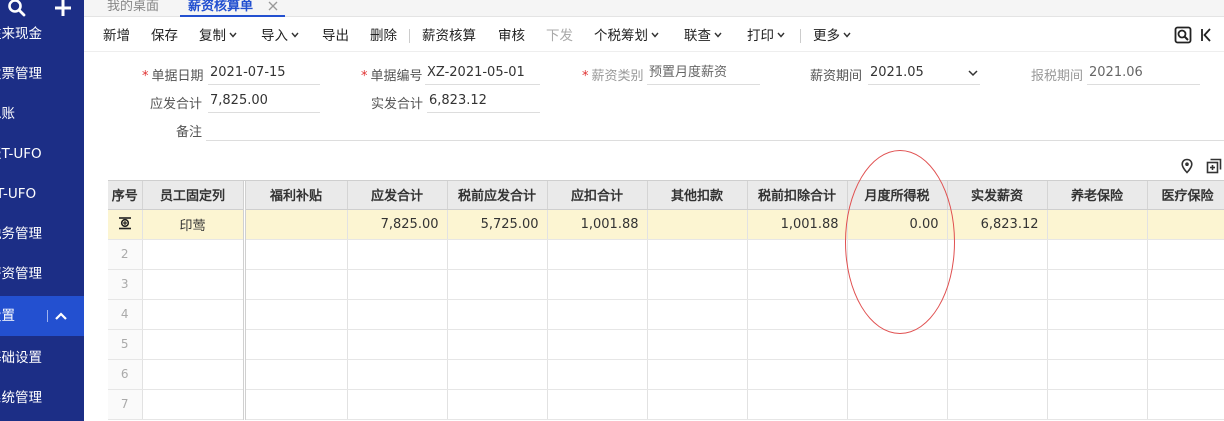 The height and width of the screenshot is (421, 1224). I want to click on col-header: 医疗保险, so click(1185, 195).